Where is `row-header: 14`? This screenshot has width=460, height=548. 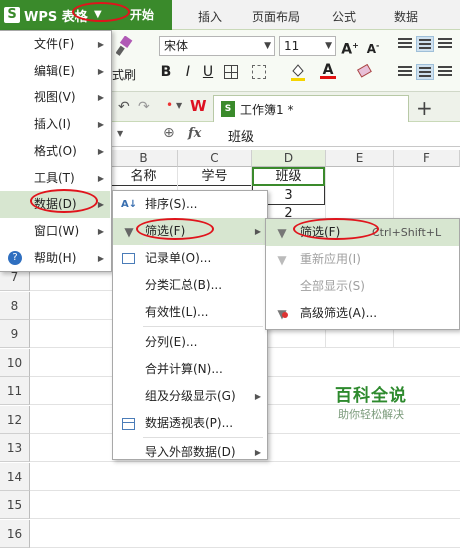 row-header: 14 is located at coordinates (15, 476).